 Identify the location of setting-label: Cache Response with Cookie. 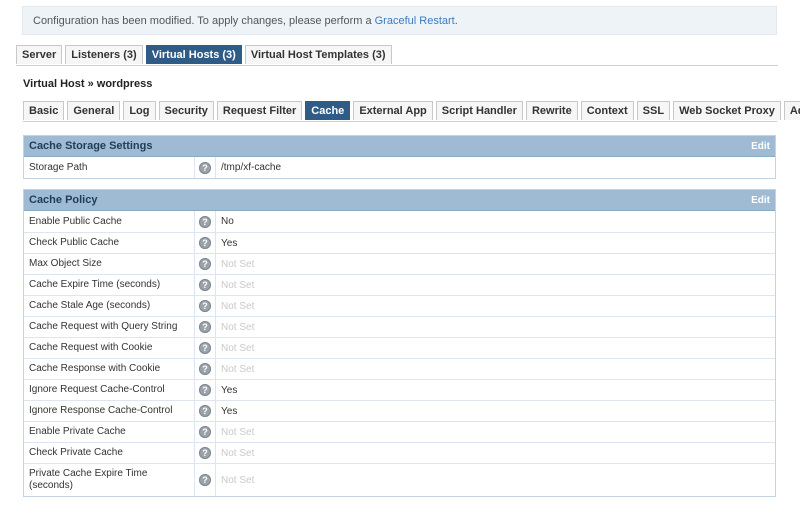
(95, 368).